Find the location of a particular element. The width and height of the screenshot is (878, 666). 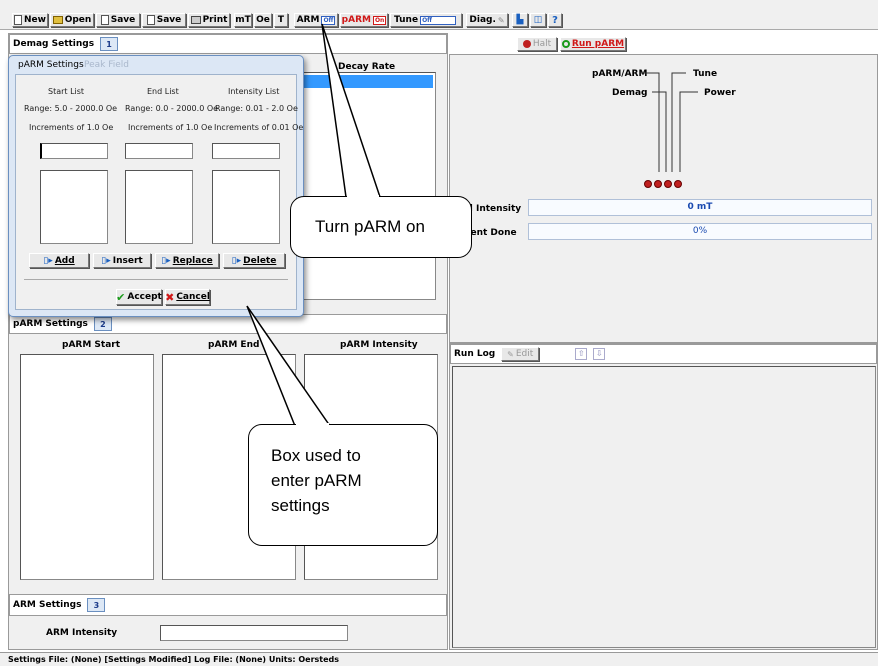

parm-box-callout: Box used to enter pARM settings is located at coordinates (343, 485).